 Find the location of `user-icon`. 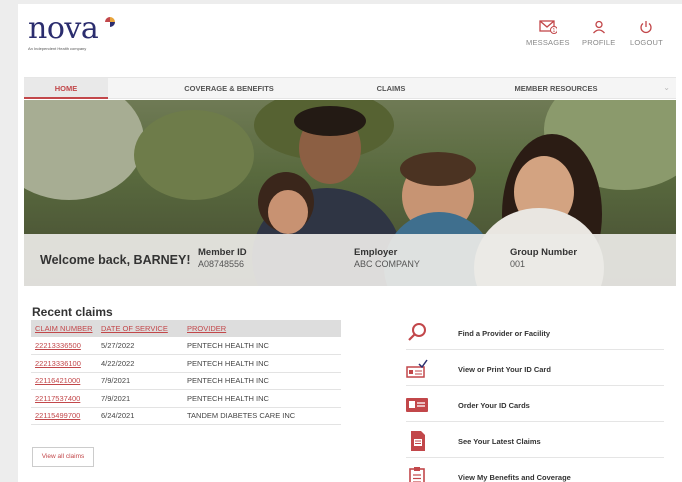

user-icon is located at coordinates (598, 27).